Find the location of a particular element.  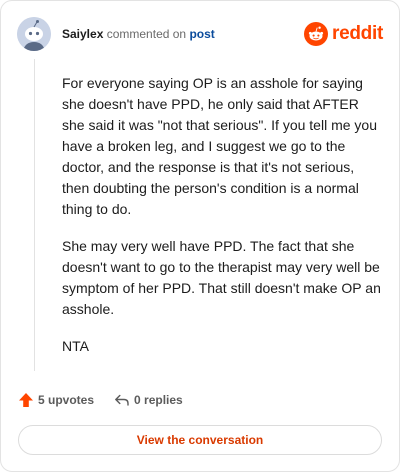

reddit-brand: reddit is located at coordinates (343, 34).